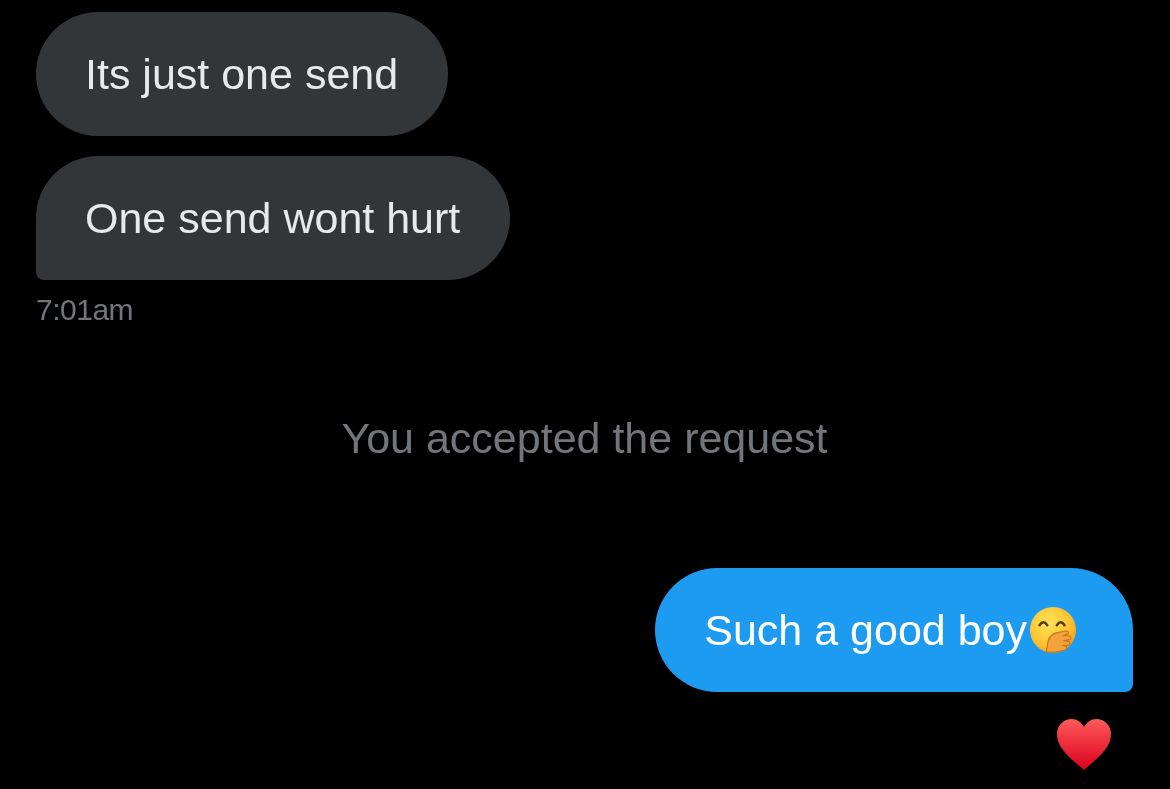 The height and width of the screenshot is (789, 1170). I want to click on message-text: Such a good boy, so click(865, 630).